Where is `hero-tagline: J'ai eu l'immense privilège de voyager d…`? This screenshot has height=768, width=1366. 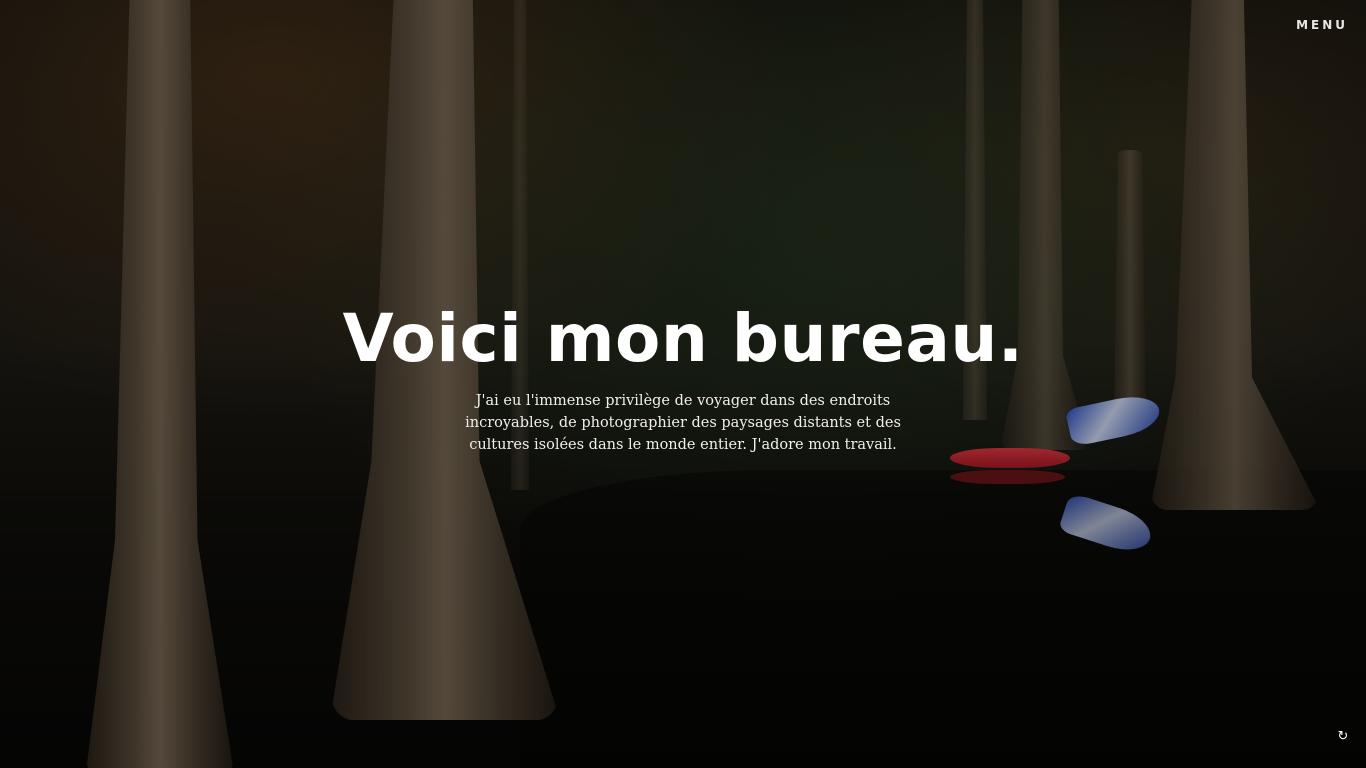
hero-tagline: J'ai eu l'immense privilège de voyager d… is located at coordinates (683, 423).